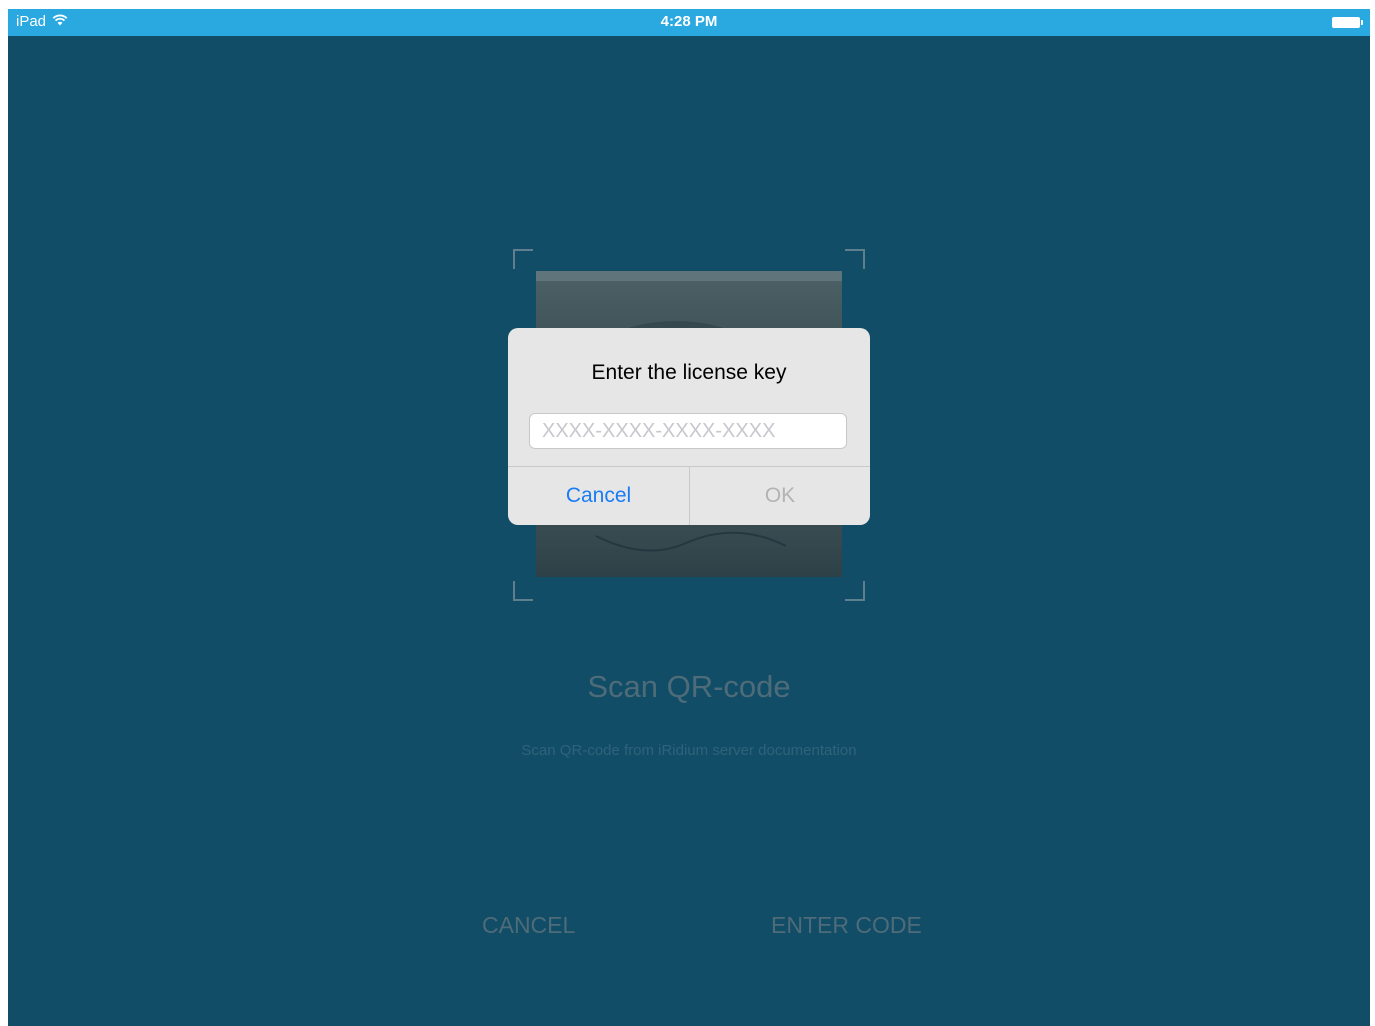 The width and height of the screenshot is (1375, 1026). What do you see at coordinates (1347, 22) in the screenshot?
I see `battery-icon` at bounding box center [1347, 22].